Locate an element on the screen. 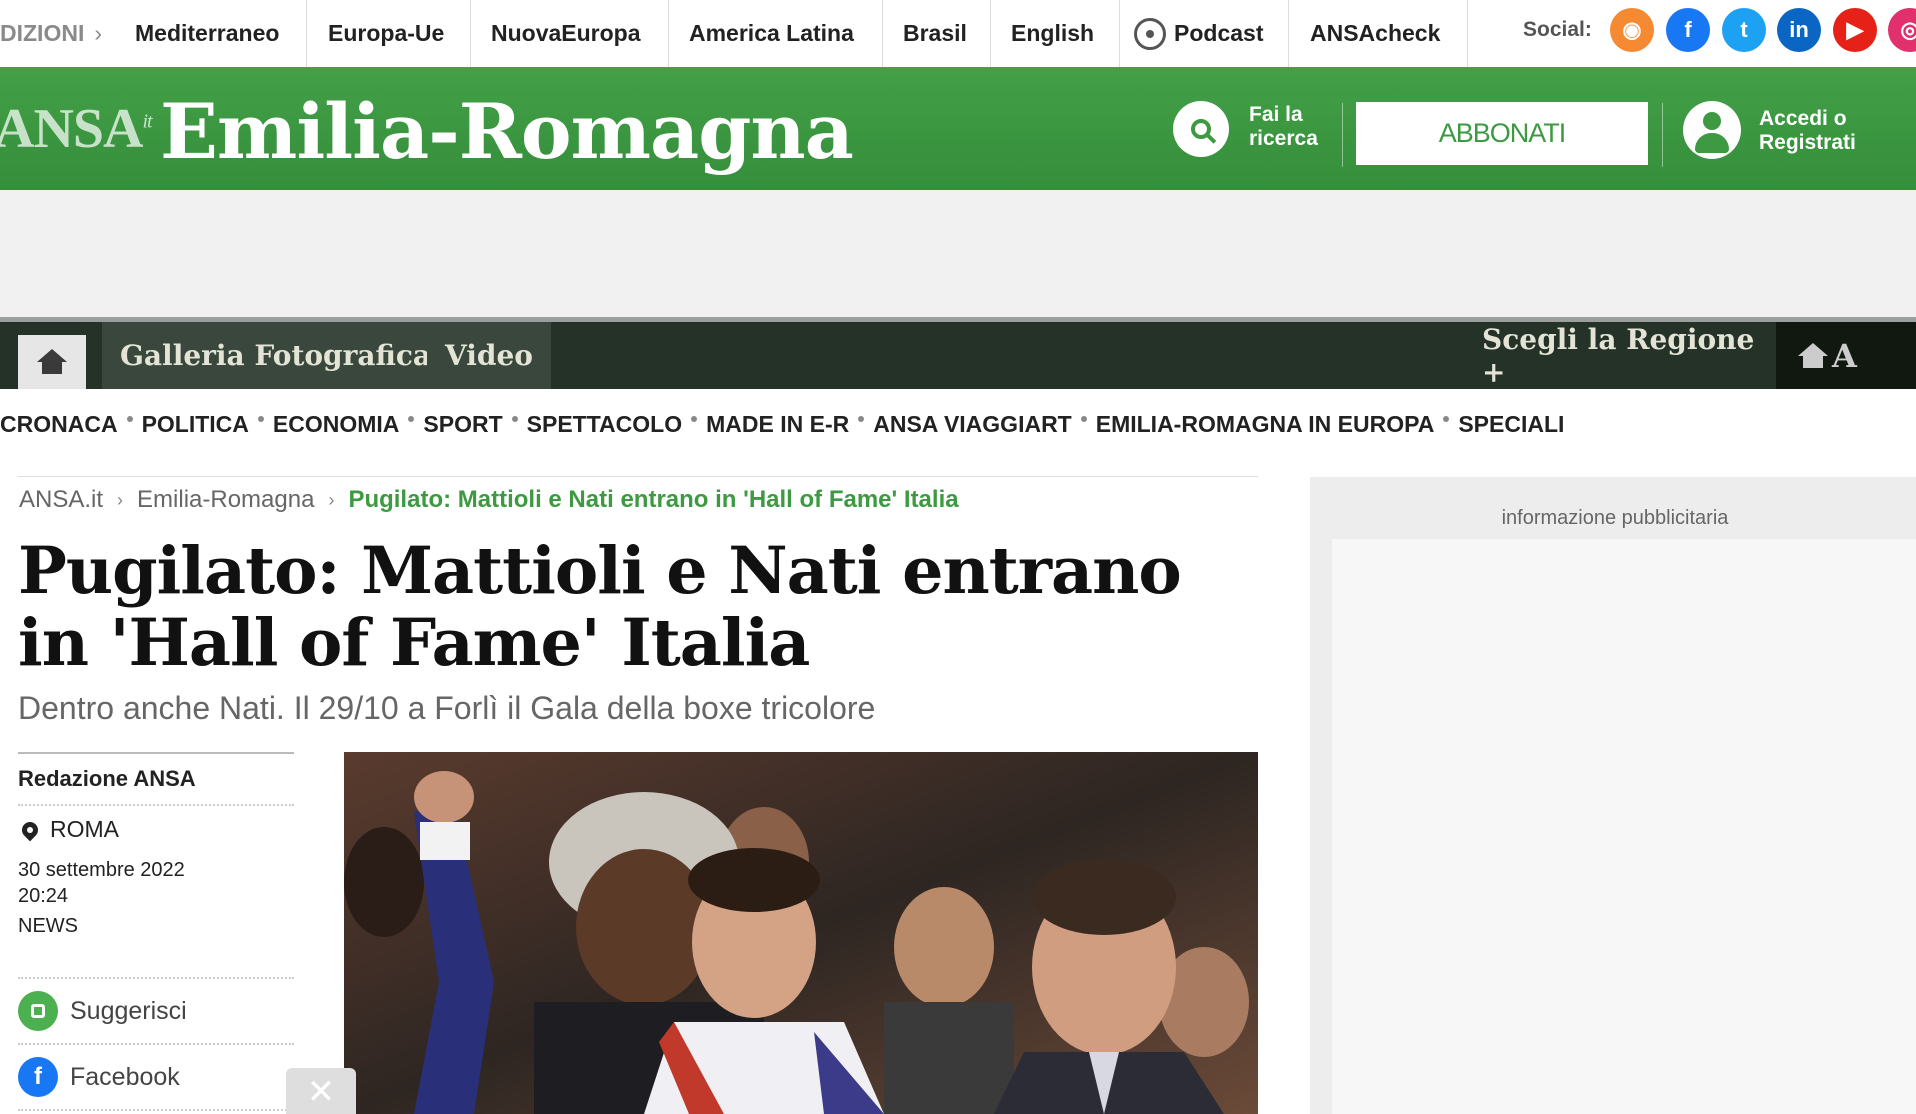  edition-europa-ue: Europa-Ue is located at coordinates (386, 33).